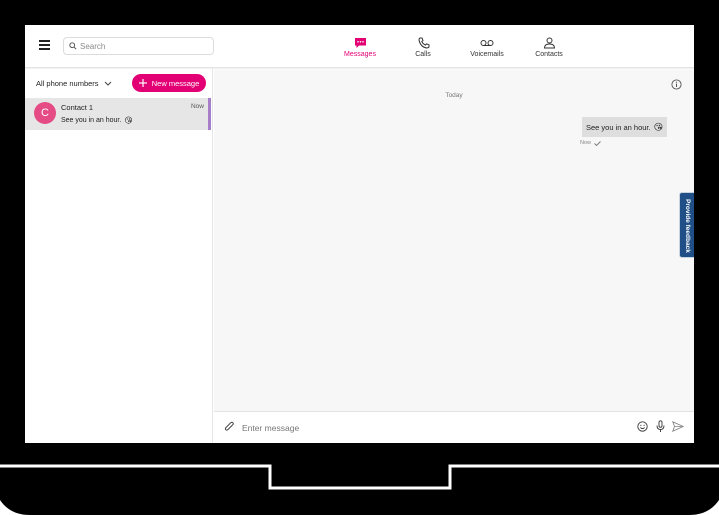 This screenshot has height=515, width=719. I want to click on message-input, so click(432, 428).